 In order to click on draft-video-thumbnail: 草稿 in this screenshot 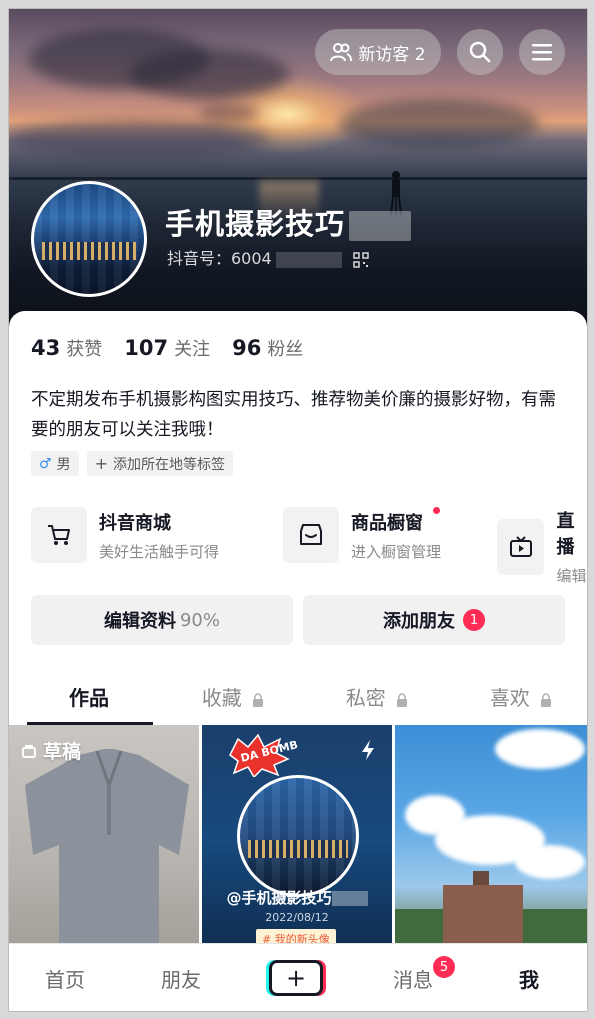, I will do `click(104, 840)`.